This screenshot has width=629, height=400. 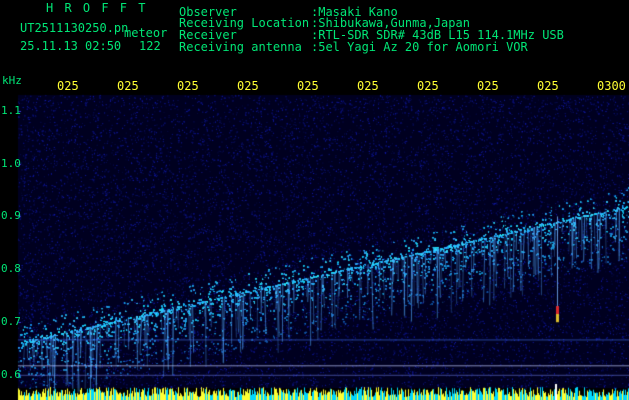 I want to click on time-tick-label: 0300, so click(x=611, y=86).